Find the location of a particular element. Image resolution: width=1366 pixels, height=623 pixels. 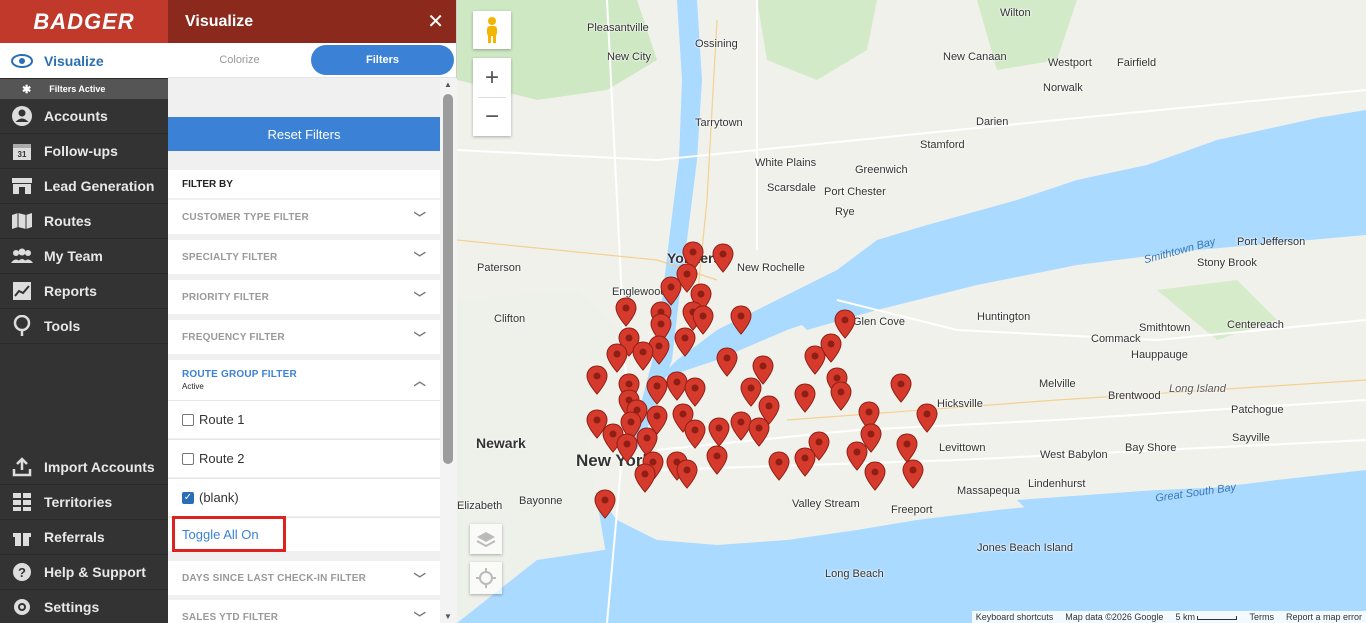

nav-item-accounts: Accounts is located at coordinates (84, 116).